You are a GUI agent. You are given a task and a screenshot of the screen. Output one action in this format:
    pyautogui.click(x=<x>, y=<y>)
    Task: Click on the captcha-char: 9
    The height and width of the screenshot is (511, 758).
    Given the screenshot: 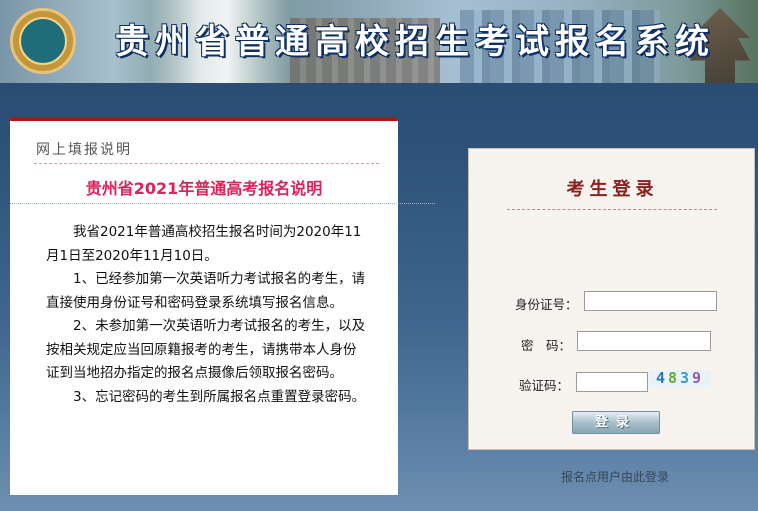 What is the action you would take?
    pyautogui.click(x=698, y=378)
    